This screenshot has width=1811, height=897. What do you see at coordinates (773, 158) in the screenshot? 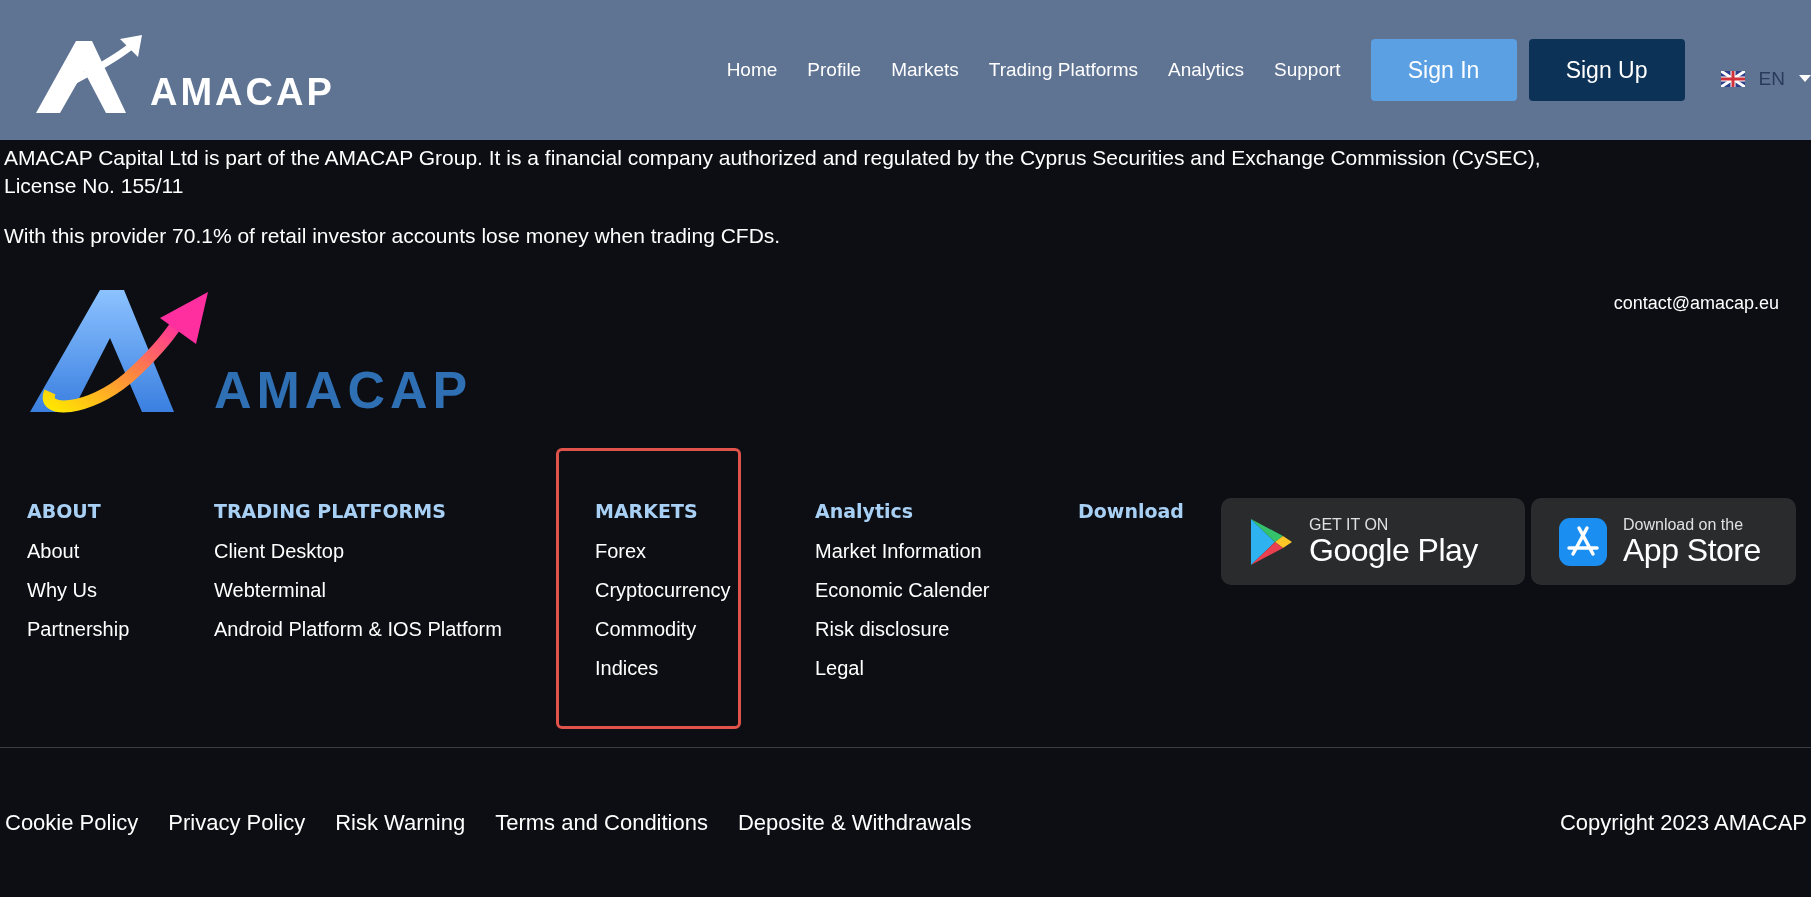
I see `notice-text: AMACAP Capital Ltd is part of the AMACAP Group. It is a financial company authorized and regulated by the Cyprus Securities and Exchange Commission (CySEC),` at bounding box center [773, 158].